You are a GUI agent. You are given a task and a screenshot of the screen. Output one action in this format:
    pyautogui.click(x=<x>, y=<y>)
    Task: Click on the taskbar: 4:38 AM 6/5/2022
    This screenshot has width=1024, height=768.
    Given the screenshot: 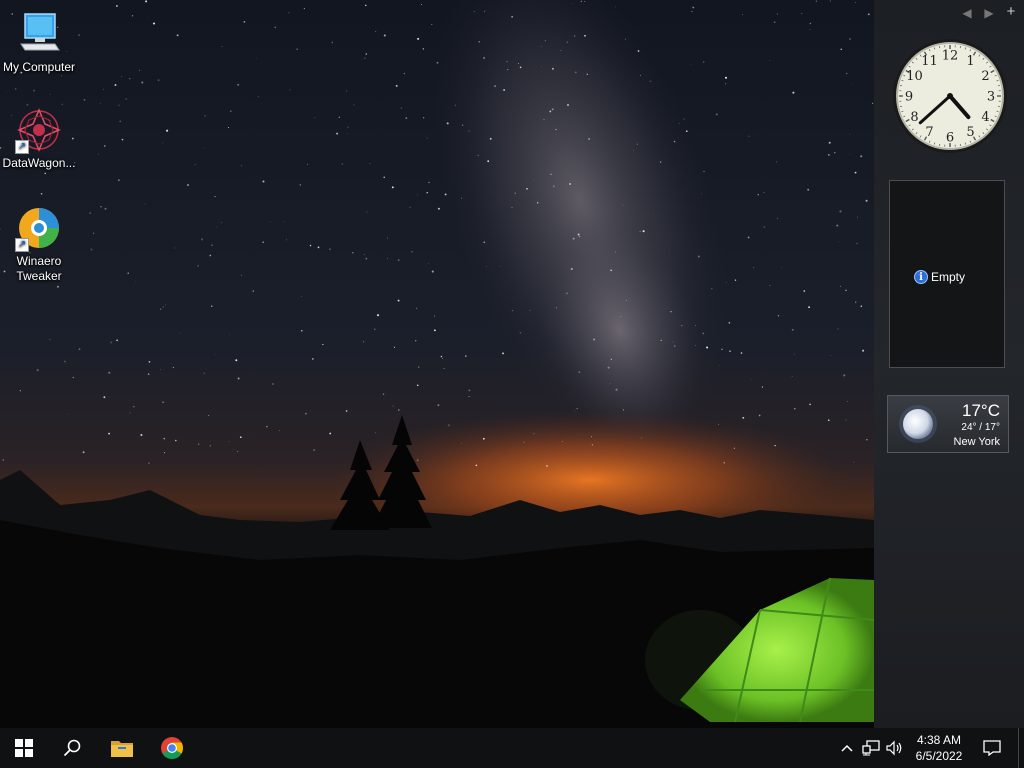 What is the action you would take?
    pyautogui.click(x=512, y=748)
    